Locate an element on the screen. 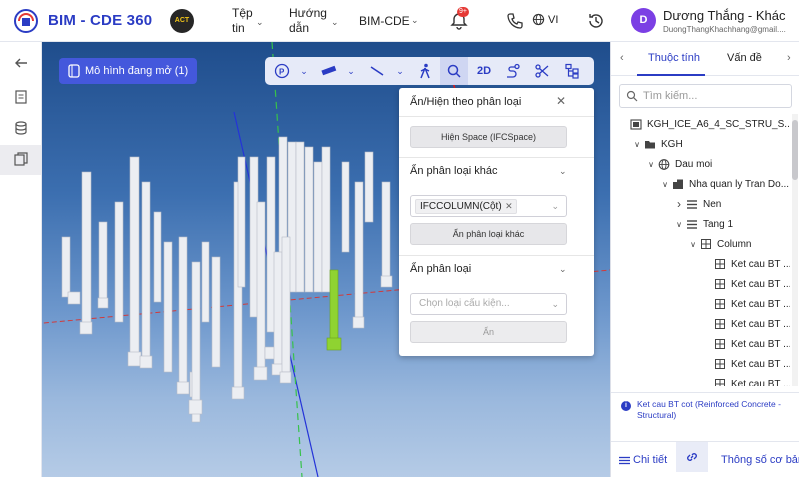 This screenshot has height=477, width=799. filter-search-button is located at coordinates (454, 71).